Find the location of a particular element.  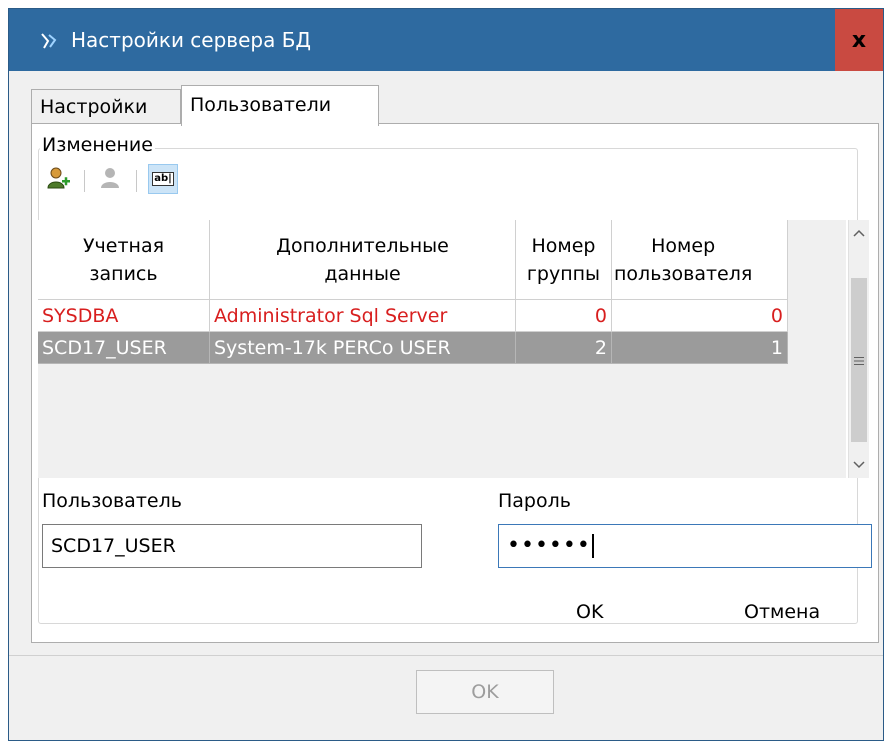

close-icon: x is located at coordinates (859, 40).